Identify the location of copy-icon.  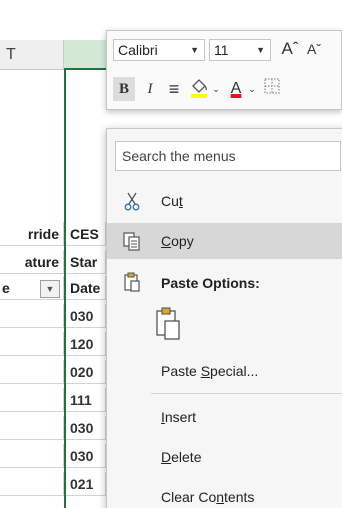
(132, 241).